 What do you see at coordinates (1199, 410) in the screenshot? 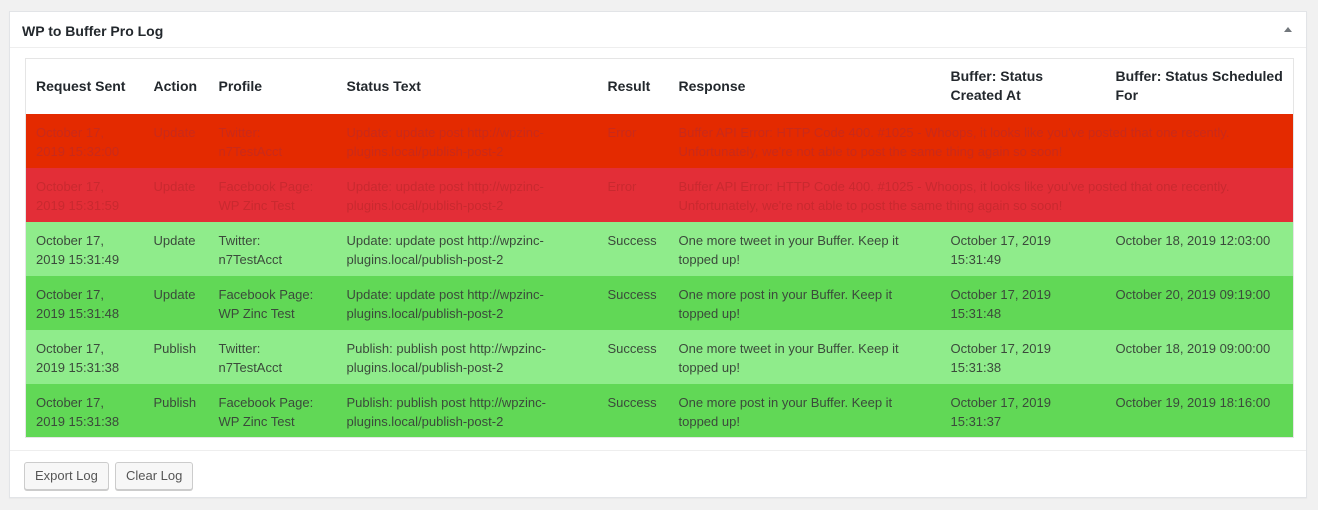
I see `cell-scheduled-for: October 19, 2019 18:16:00` at bounding box center [1199, 410].